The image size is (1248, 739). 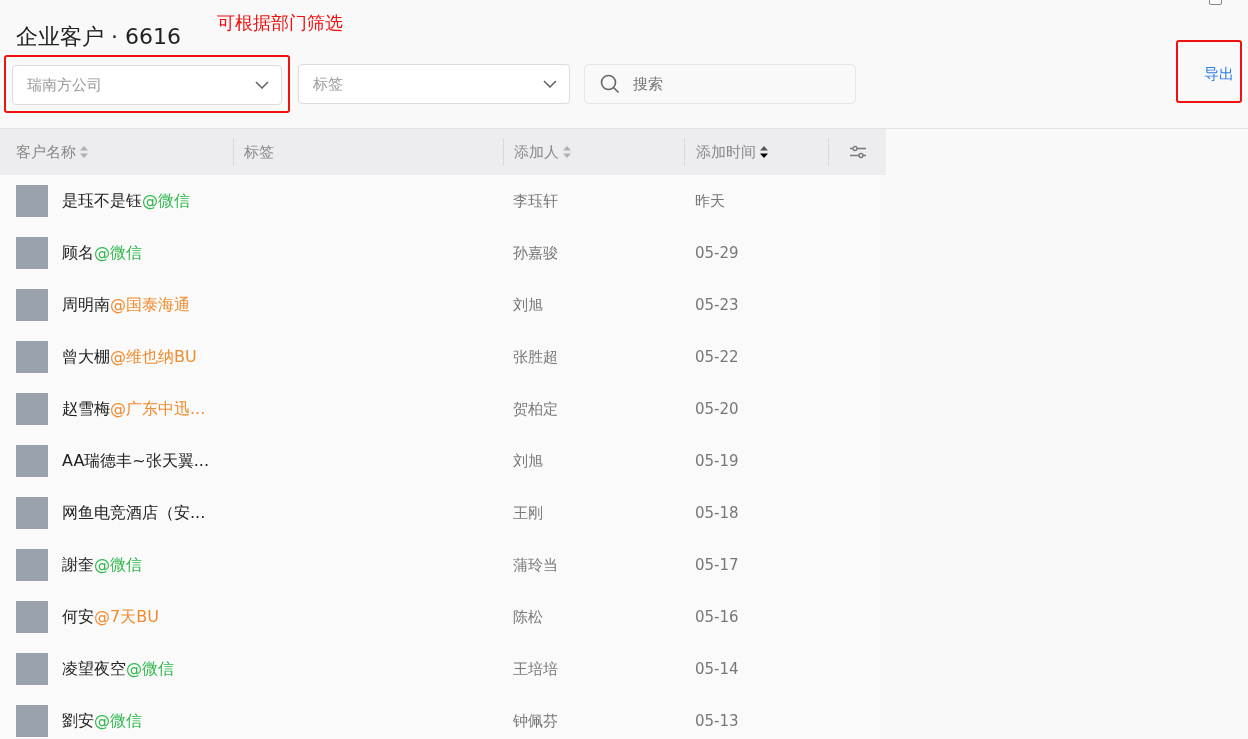 I want to click on column-header: 标签, so click(x=259, y=152).